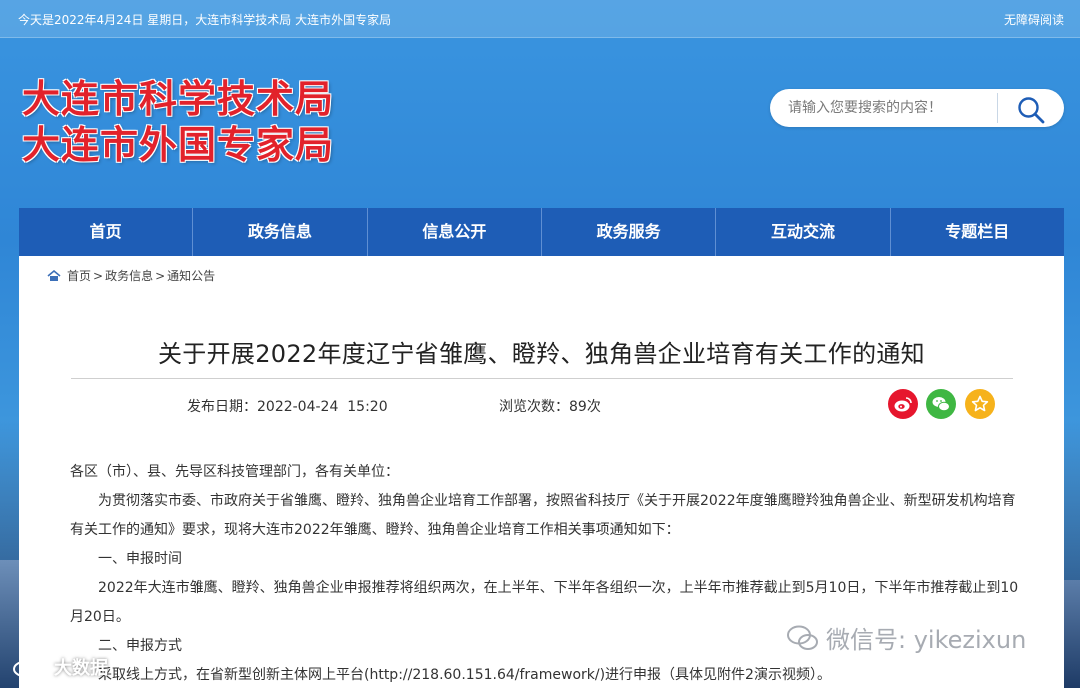 This screenshot has height=688, width=1080. Describe the element at coordinates (888, 108) in the screenshot. I see `search-input` at that location.